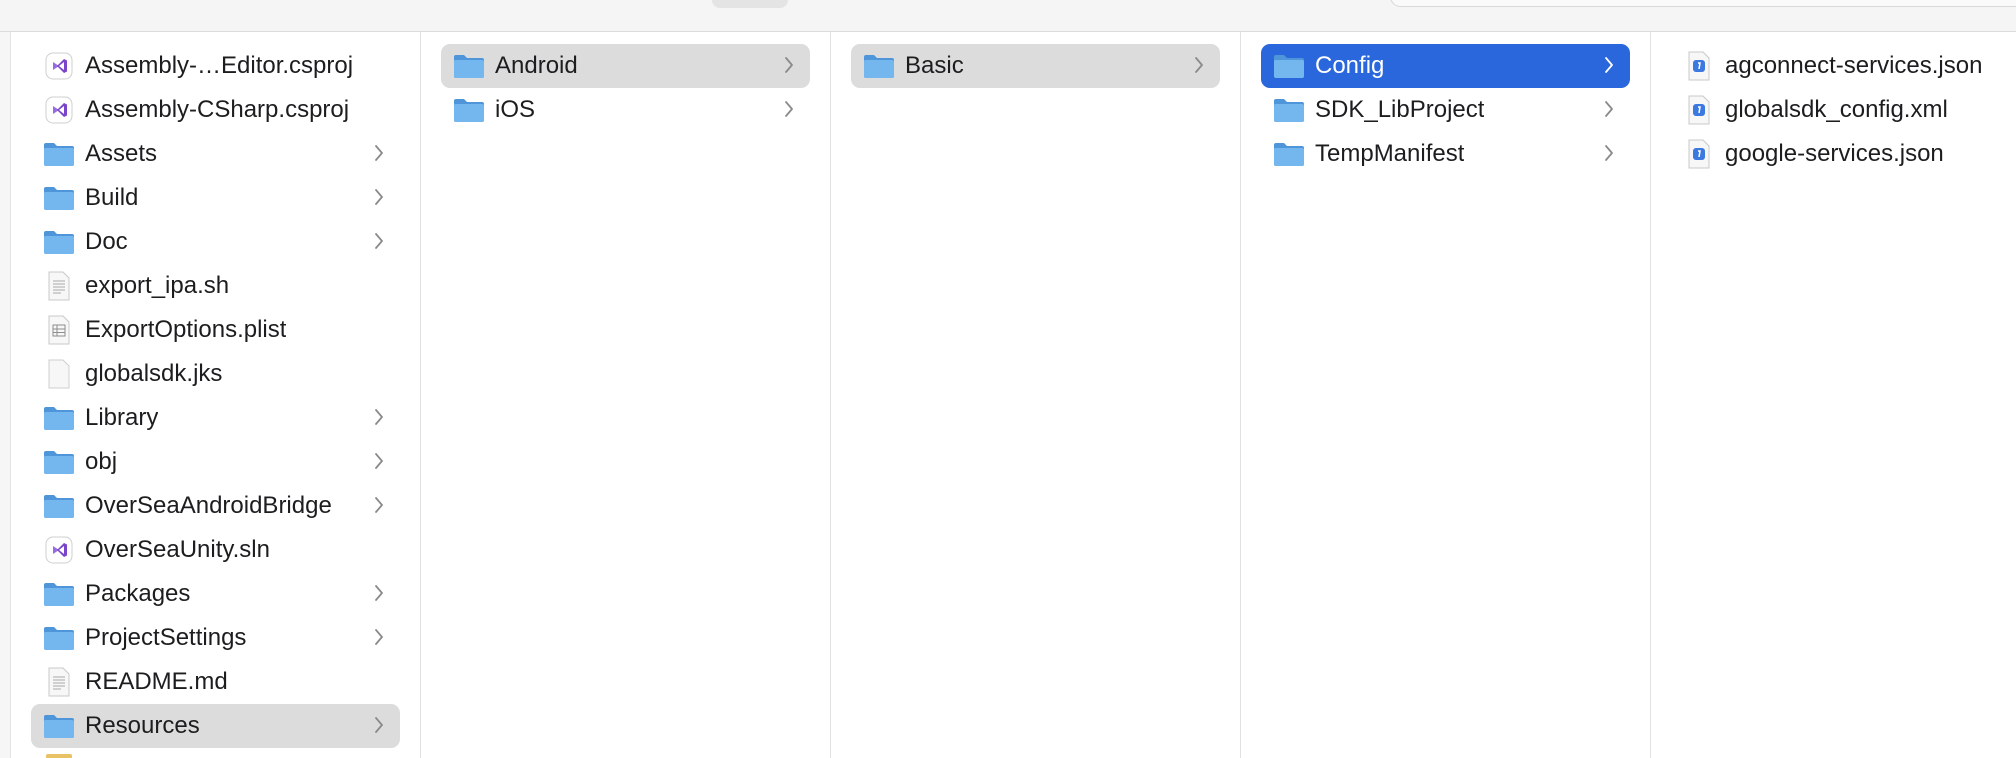 This screenshot has height=758, width=2016. I want to click on list-item: Packages, so click(215, 594).